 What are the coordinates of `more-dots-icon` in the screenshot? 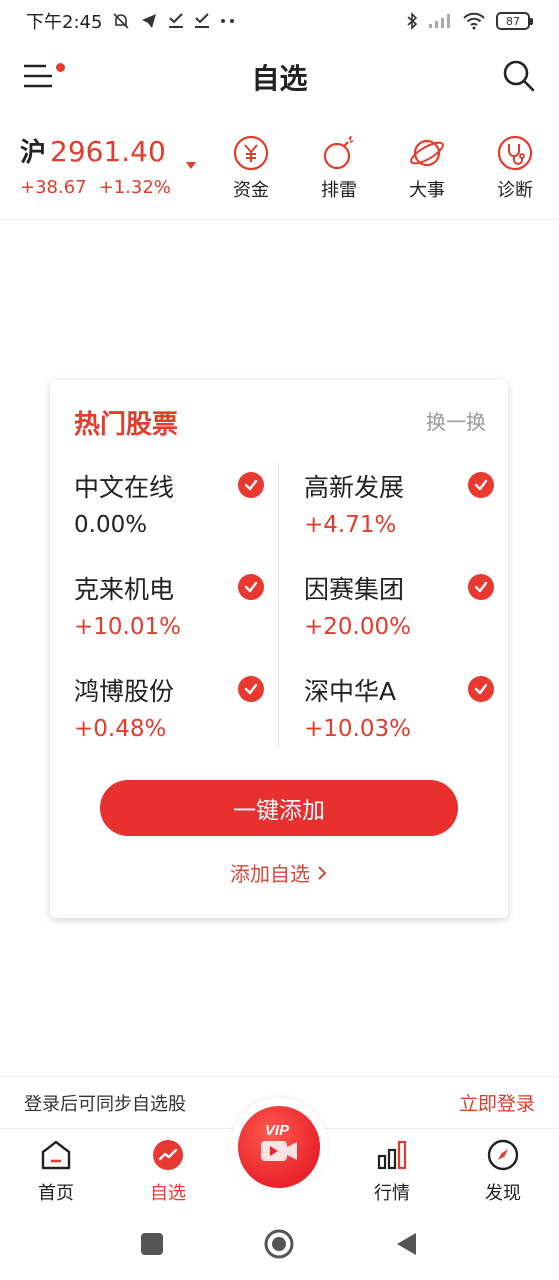 It's located at (228, 21).